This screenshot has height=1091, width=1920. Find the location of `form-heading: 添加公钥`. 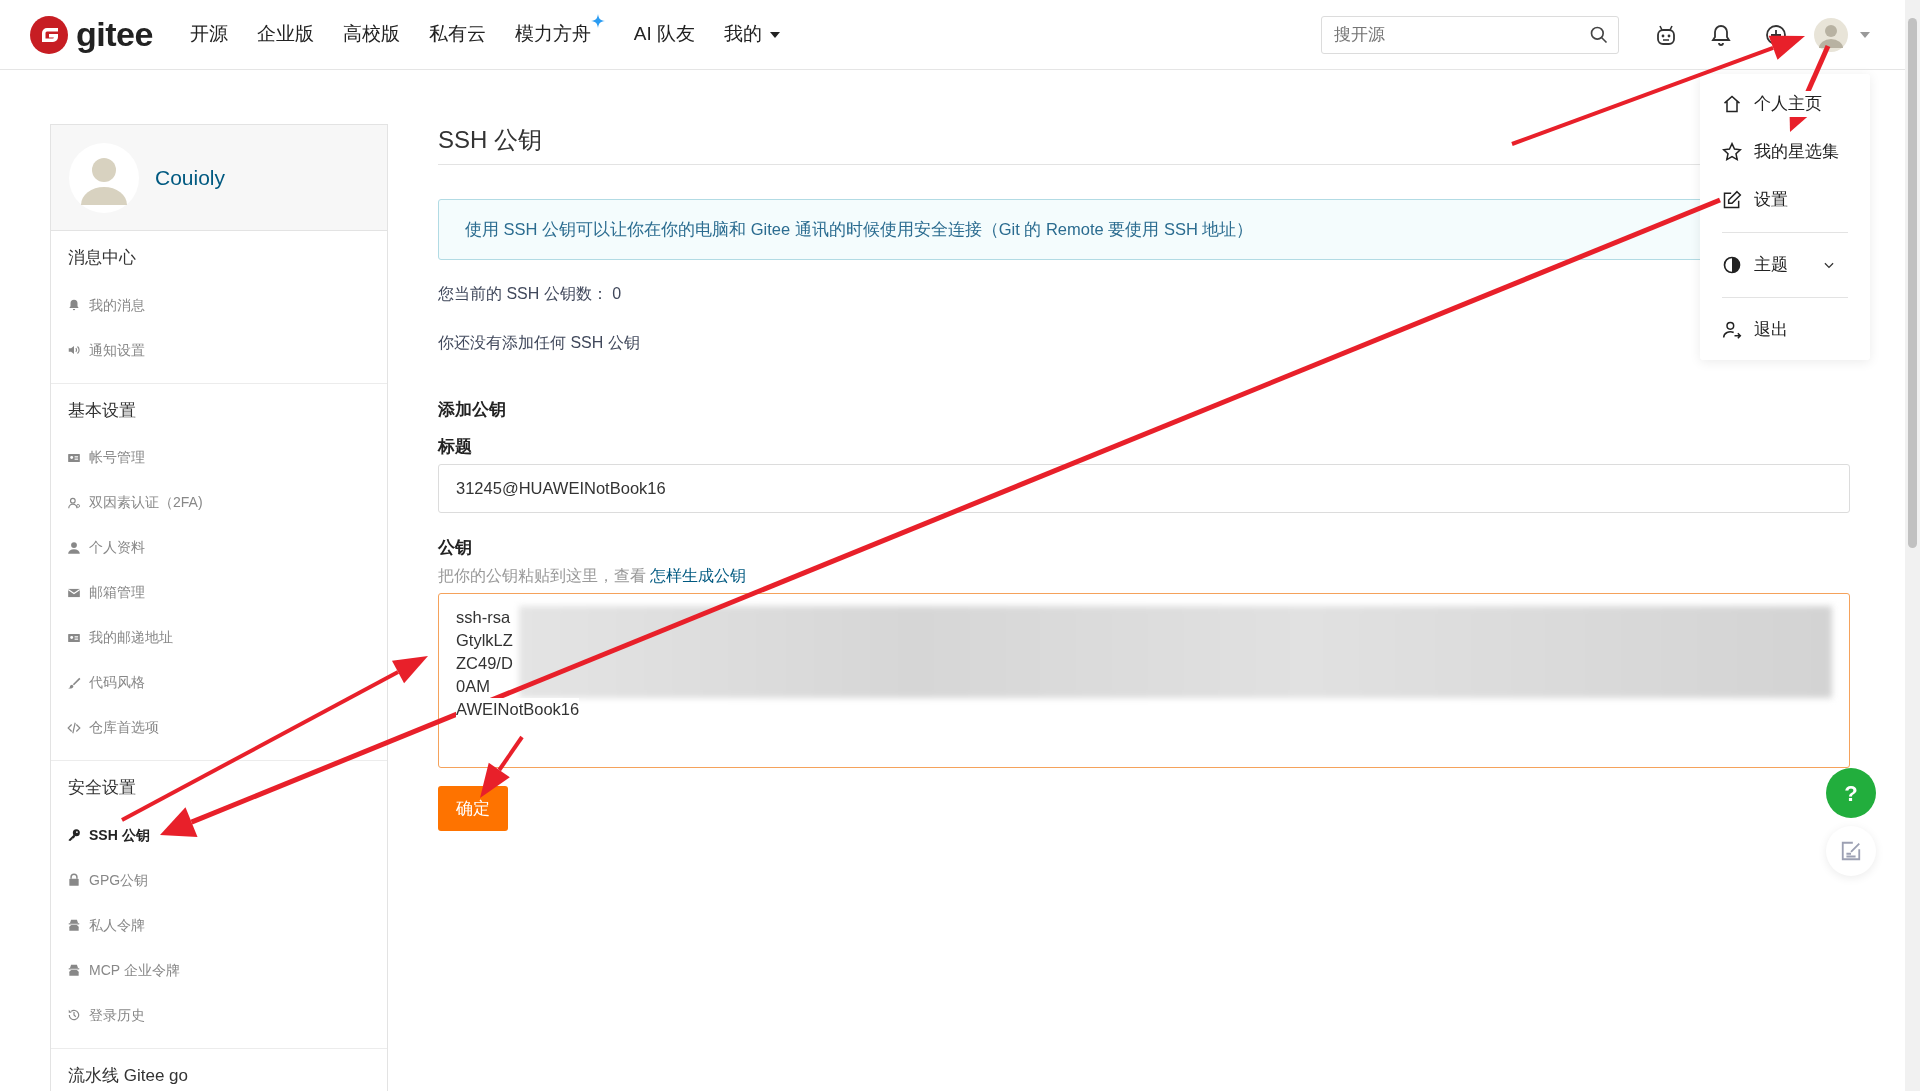

form-heading: 添加公钥 is located at coordinates (472, 409).